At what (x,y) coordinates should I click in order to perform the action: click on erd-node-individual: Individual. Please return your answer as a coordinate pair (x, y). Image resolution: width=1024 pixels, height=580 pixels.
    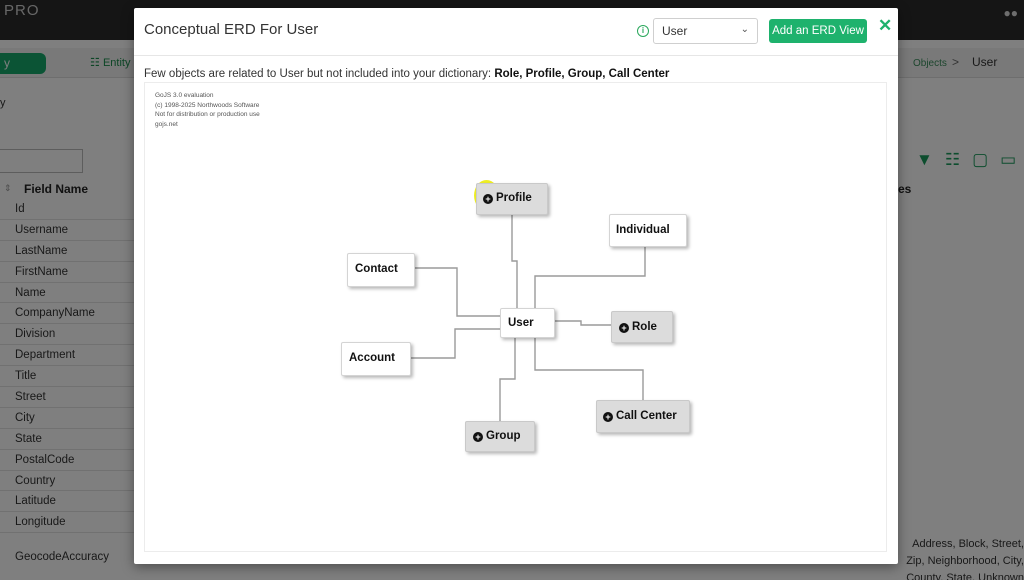
    Looking at the image, I should click on (648, 230).